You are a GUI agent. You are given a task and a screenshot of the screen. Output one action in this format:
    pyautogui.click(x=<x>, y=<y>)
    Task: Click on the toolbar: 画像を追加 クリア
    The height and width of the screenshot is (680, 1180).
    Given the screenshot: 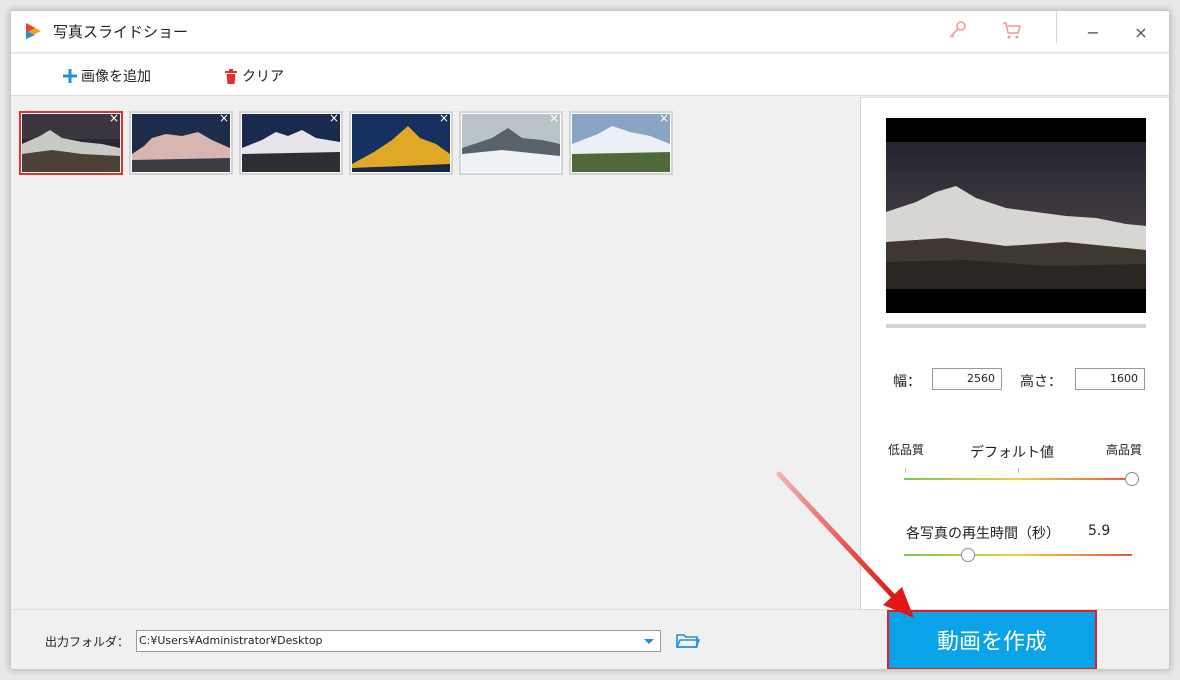 What is the action you would take?
    pyautogui.click(x=590, y=75)
    